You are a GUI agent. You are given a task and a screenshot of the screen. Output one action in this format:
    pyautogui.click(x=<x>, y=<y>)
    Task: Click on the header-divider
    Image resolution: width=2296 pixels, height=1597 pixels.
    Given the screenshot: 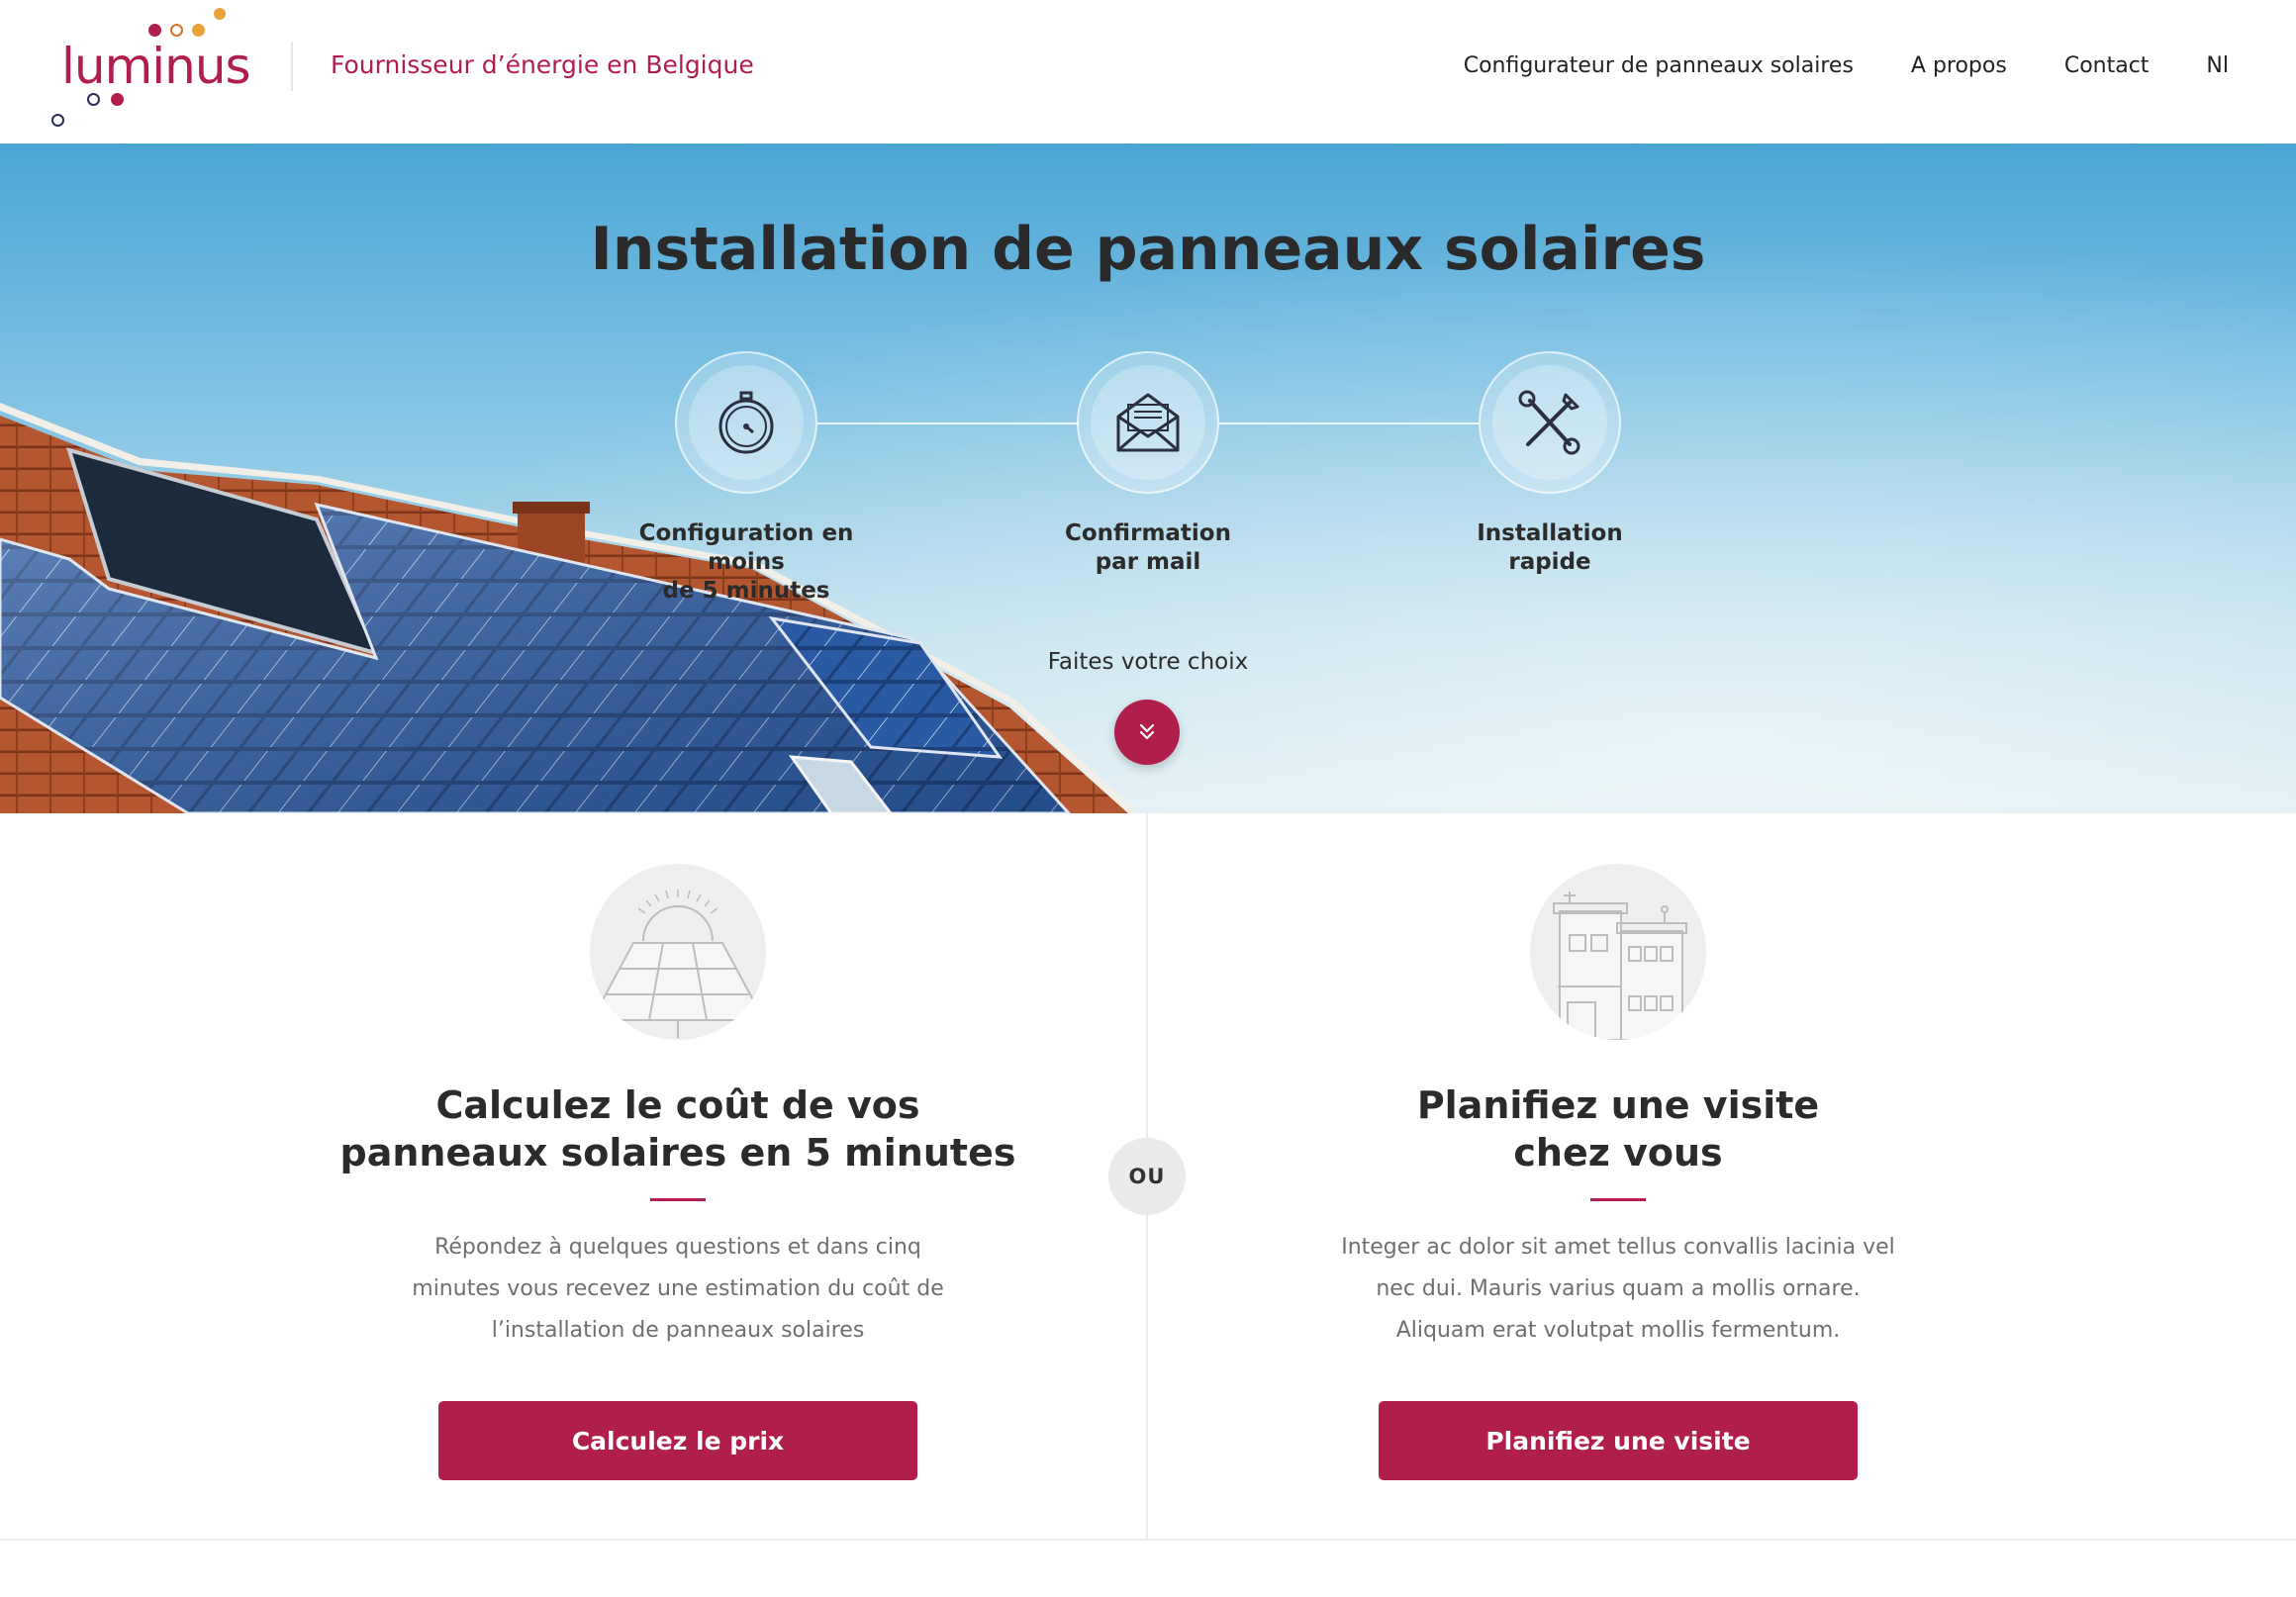 What is the action you would take?
    pyautogui.click(x=292, y=66)
    